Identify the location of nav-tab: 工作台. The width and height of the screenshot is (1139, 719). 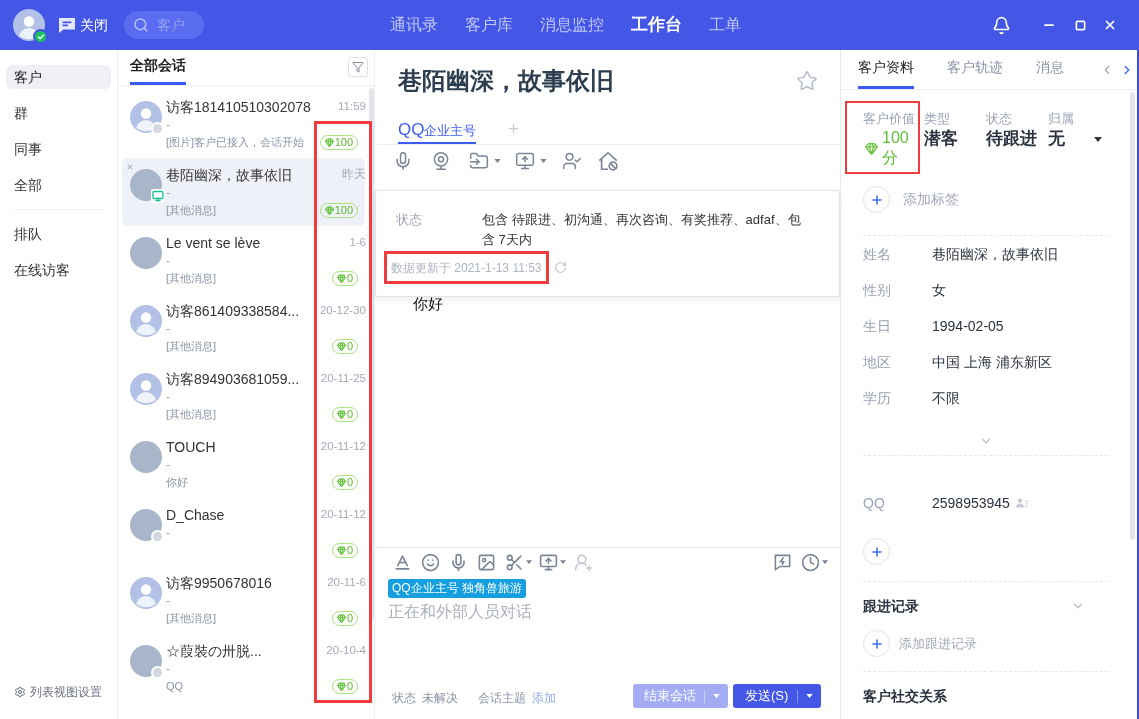
(656, 25).